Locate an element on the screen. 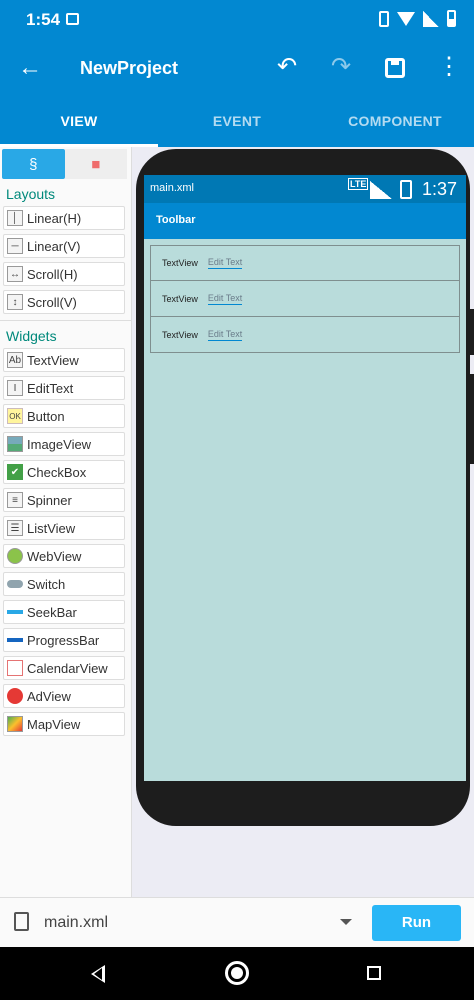 This screenshot has height=1000, width=474. button-icon: OK is located at coordinates (15, 416).